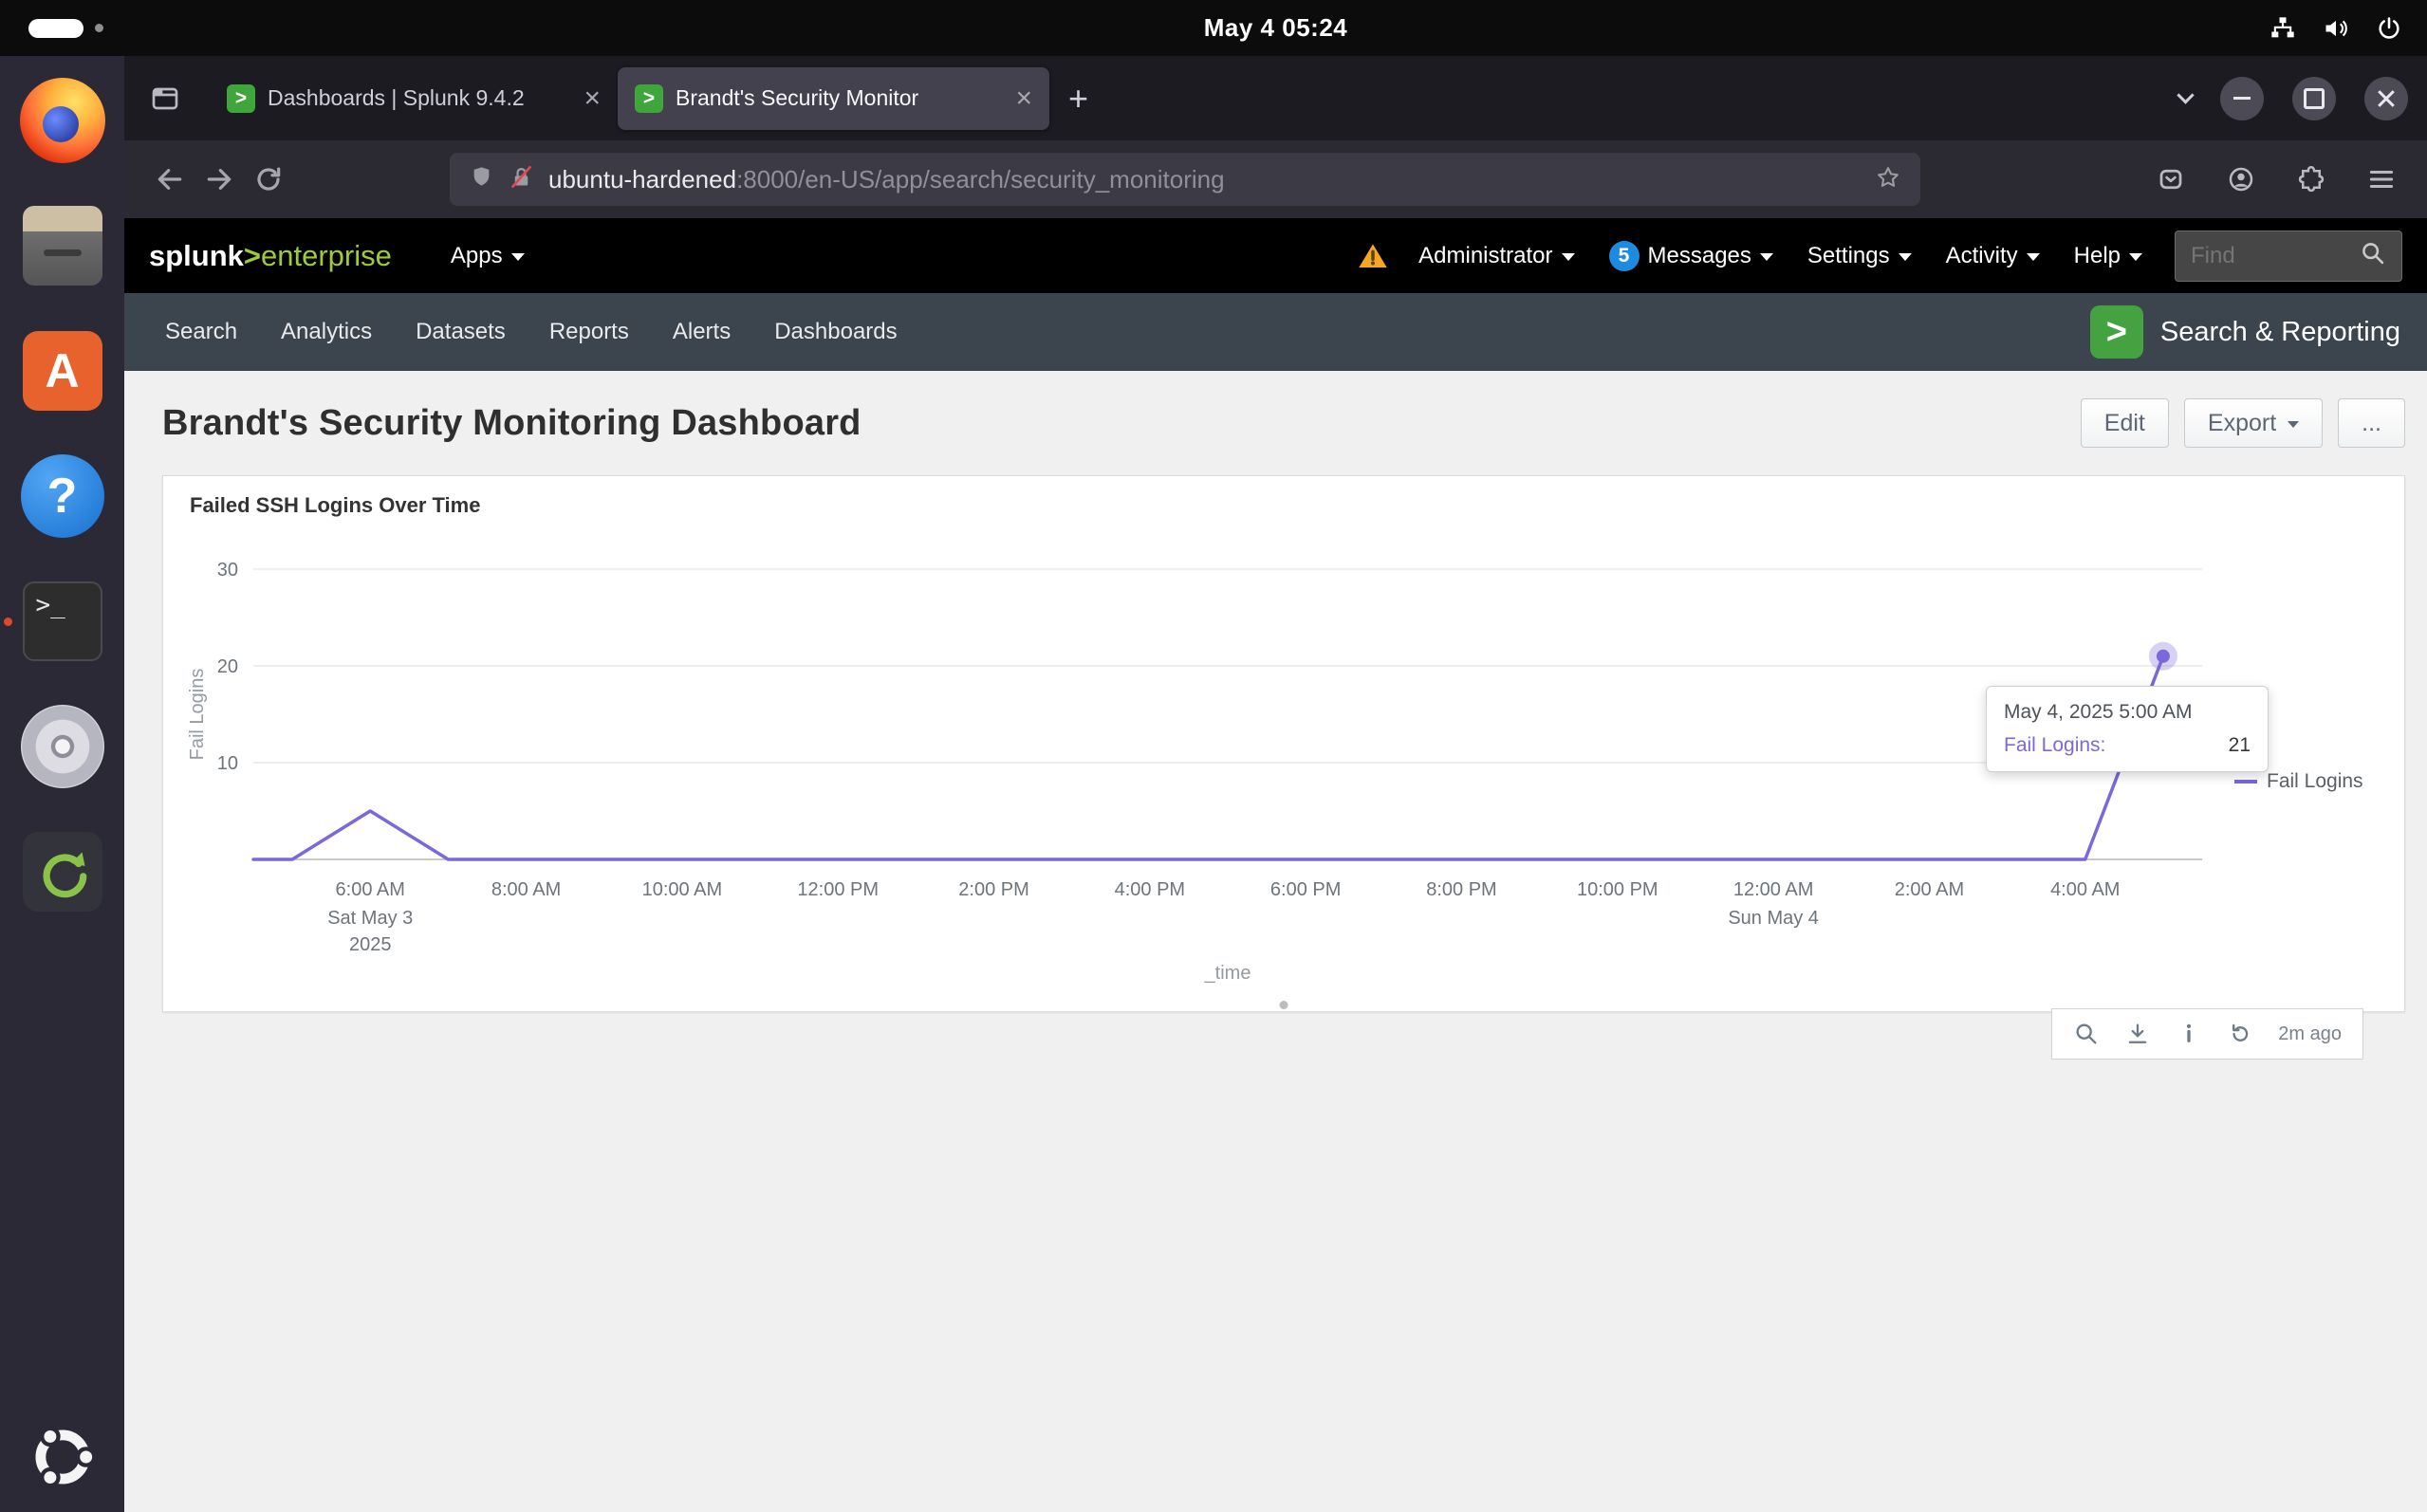  What do you see at coordinates (2389, 28) in the screenshot?
I see `power-icon` at bounding box center [2389, 28].